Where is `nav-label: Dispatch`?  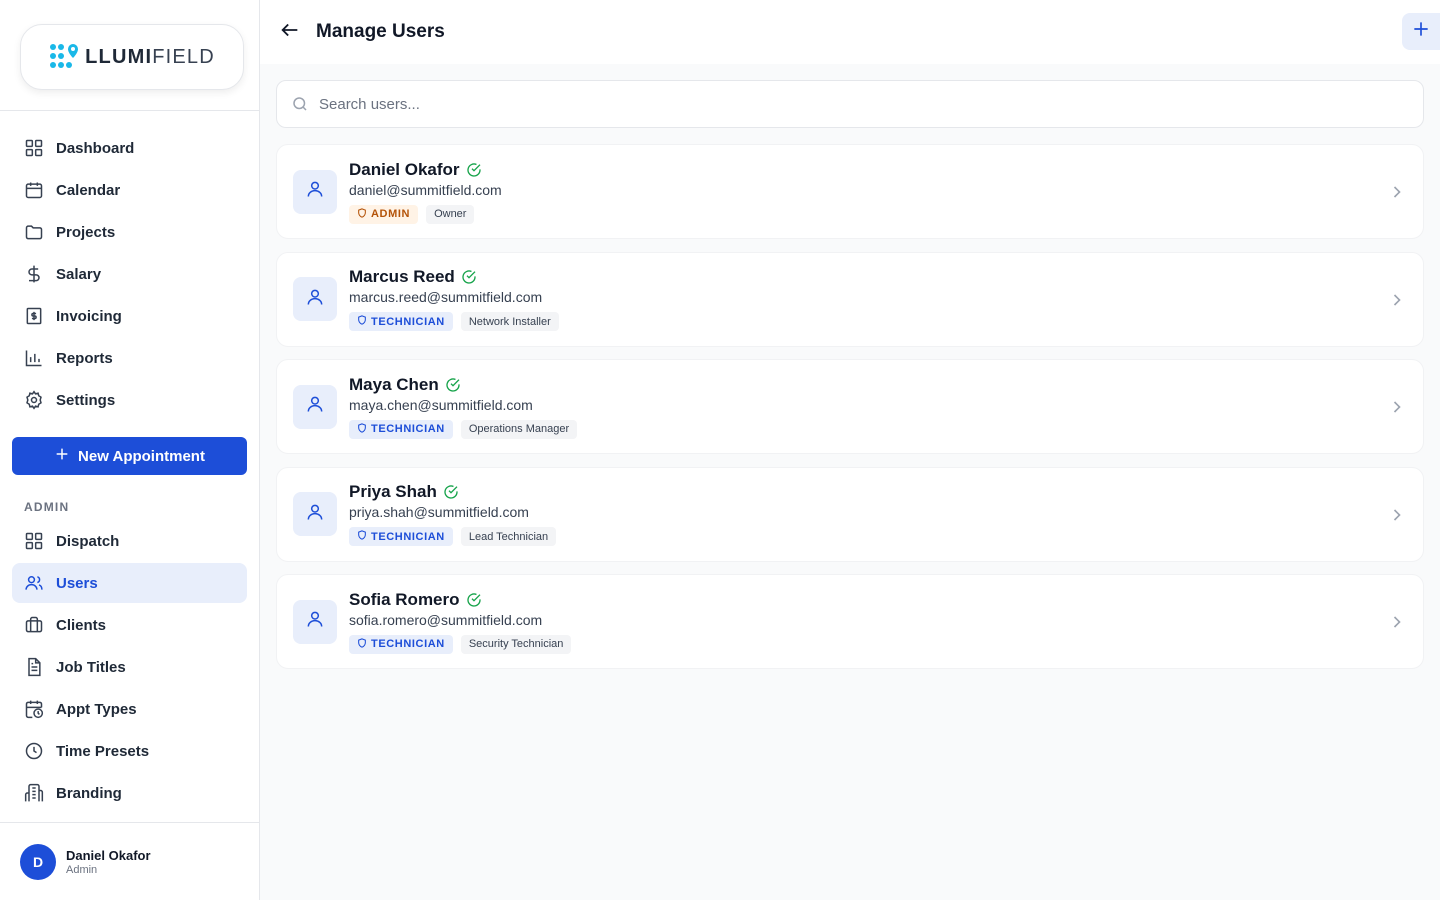 nav-label: Dispatch is located at coordinates (88, 541).